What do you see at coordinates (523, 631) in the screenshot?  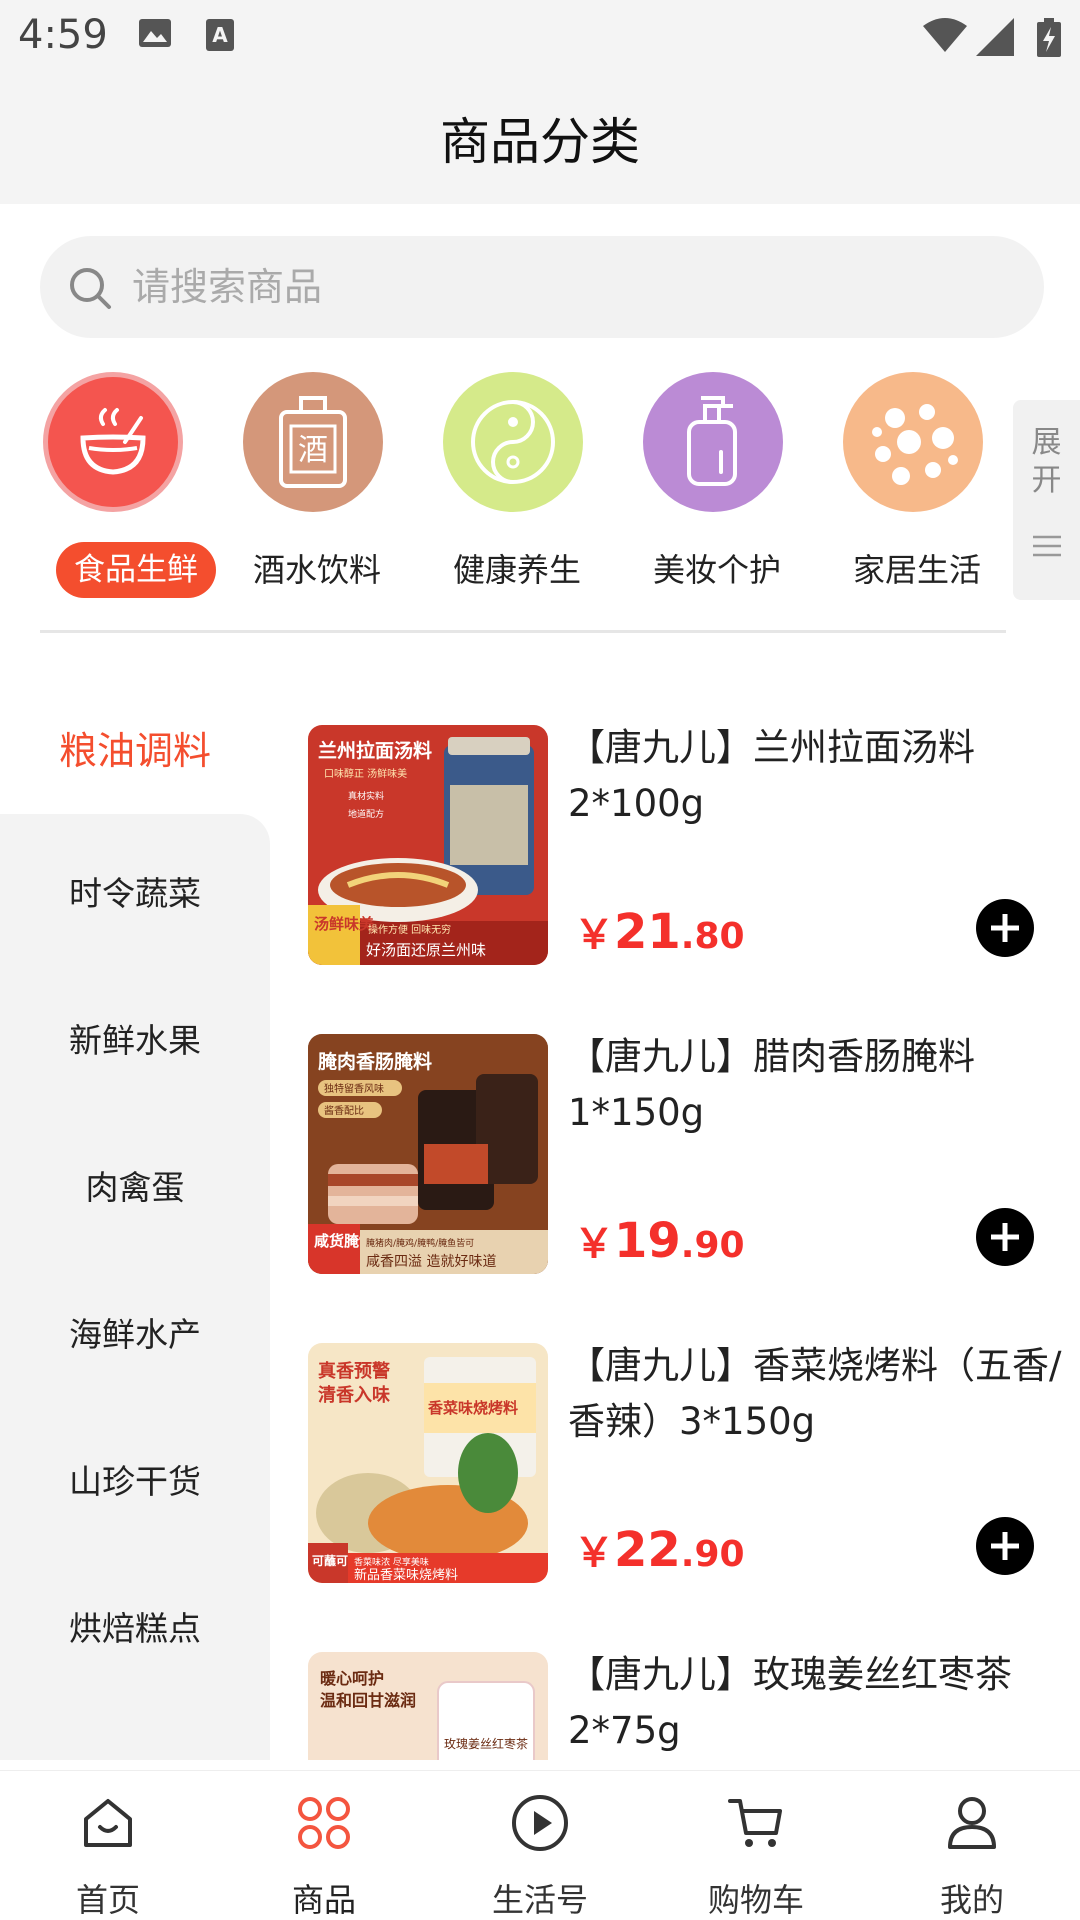 I see `divider` at bounding box center [523, 631].